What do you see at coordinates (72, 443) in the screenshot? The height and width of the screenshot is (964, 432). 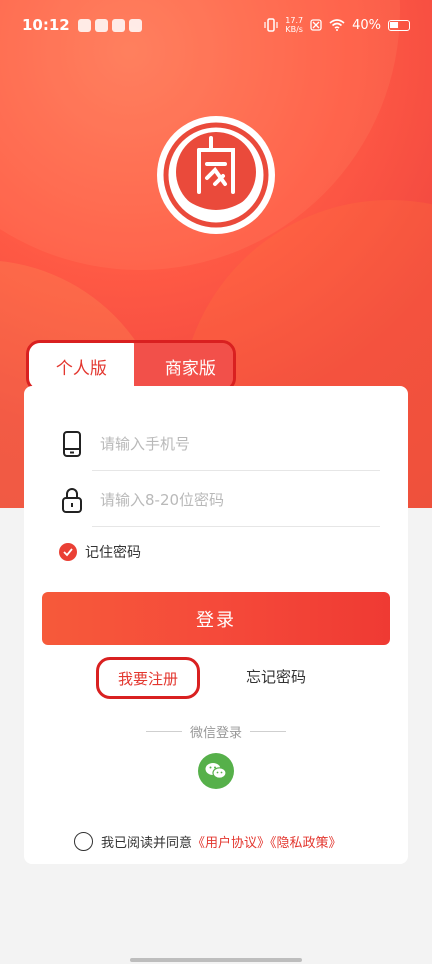 I see `phone-icon` at bounding box center [72, 443].